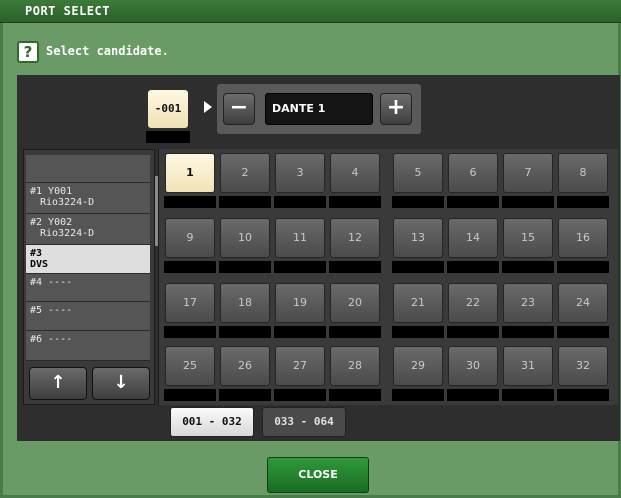 The image size is (621, 498). Describe the element at coordinates (168, 137) in the screenshot. I see `current-port-name-label` at that location.